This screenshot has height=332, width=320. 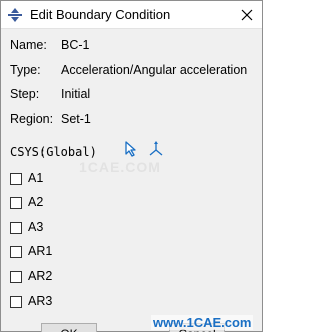 What do you see at coordinates (75, 45) in the screenshot?
I see `name-value: BC-1` at bounding box center [75, 45].